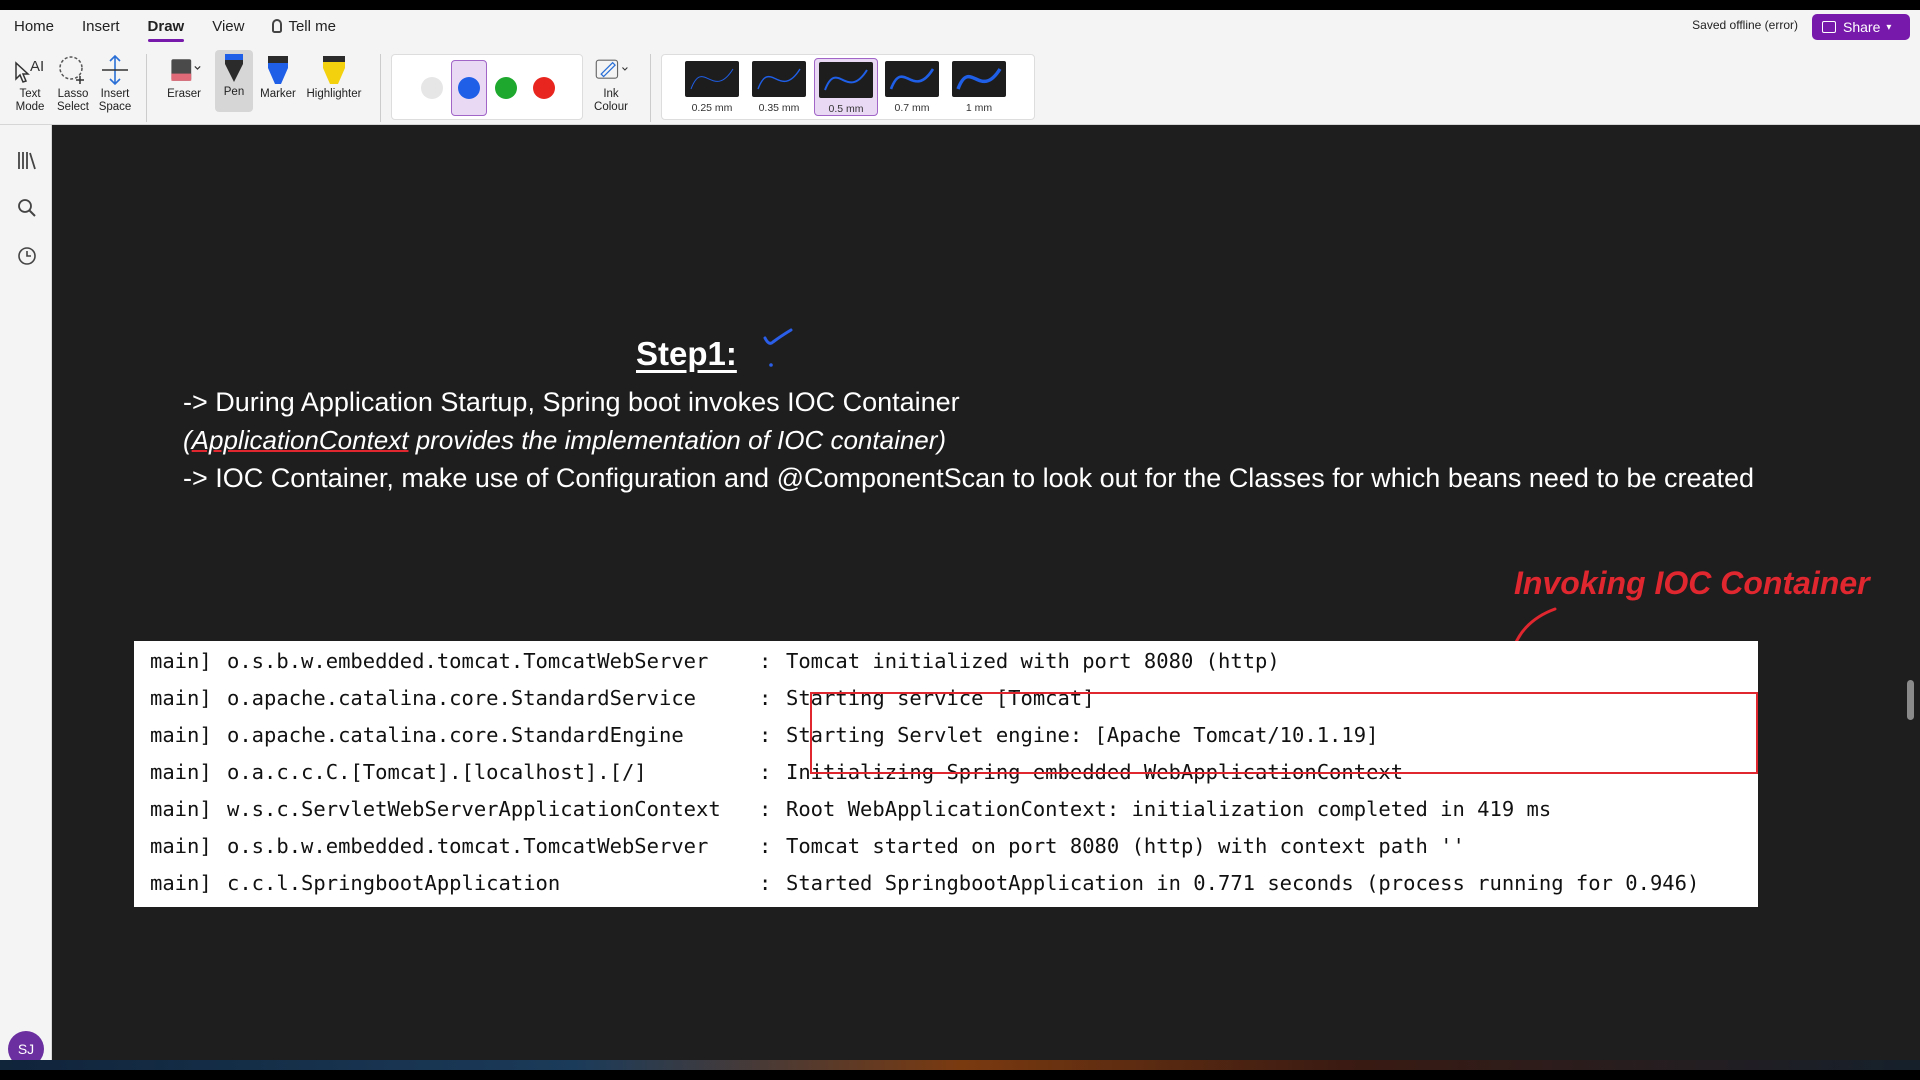  Describe the element at coordinates (778, 347) in the screenshot. I see `ink-checkmark` at that location.